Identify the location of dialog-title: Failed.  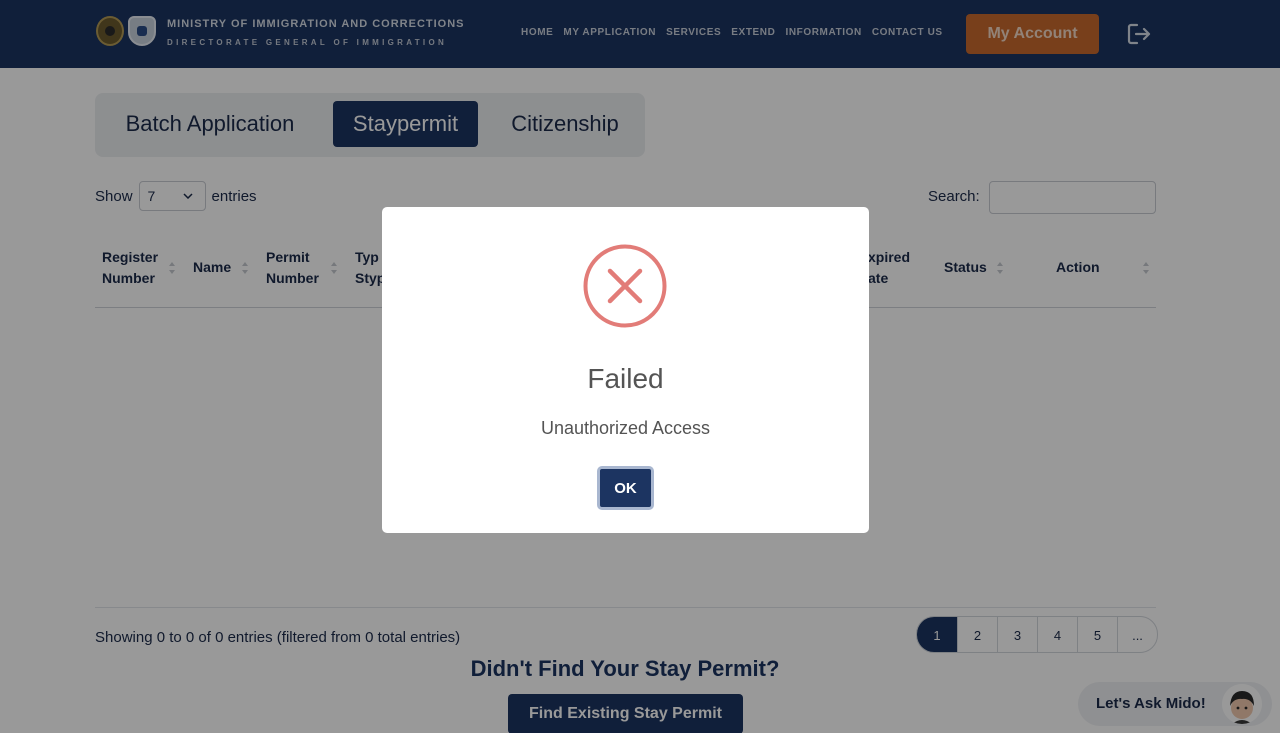
(625, 378).